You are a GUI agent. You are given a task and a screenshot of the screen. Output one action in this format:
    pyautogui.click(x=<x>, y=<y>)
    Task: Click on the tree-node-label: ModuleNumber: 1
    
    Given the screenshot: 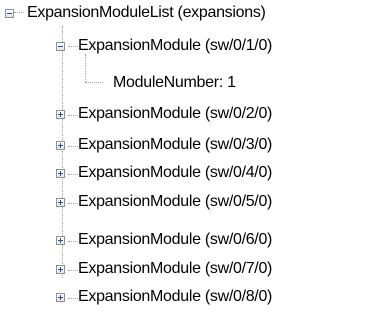 What is the action you would take?
    pyautogui.click(x=174, y=82)
    